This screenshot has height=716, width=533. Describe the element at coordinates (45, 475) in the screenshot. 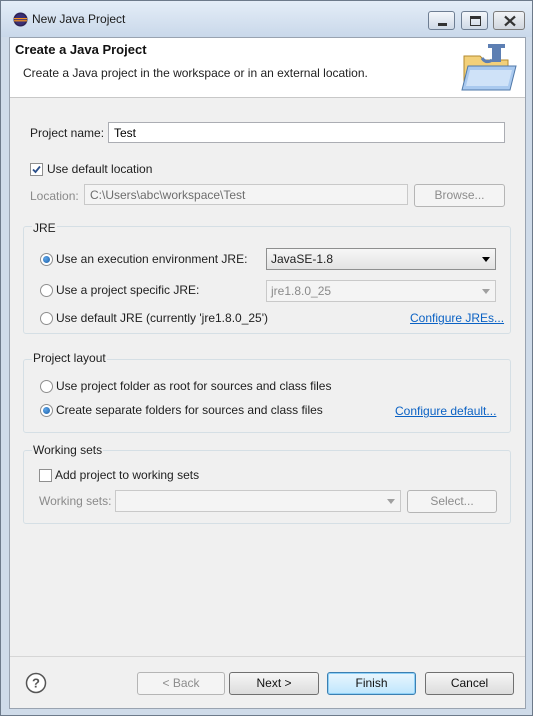

I see `add-to-working-sets-checkbox` at that location.